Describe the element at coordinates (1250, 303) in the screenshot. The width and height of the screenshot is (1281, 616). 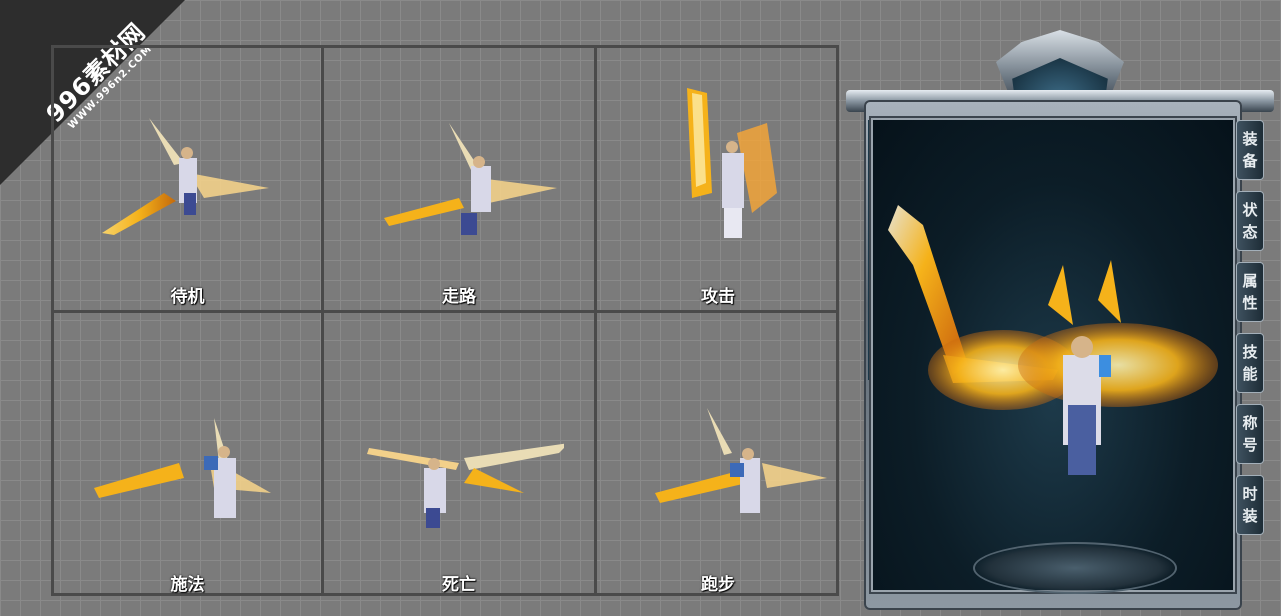
I see `tab-char: 性` at that location.